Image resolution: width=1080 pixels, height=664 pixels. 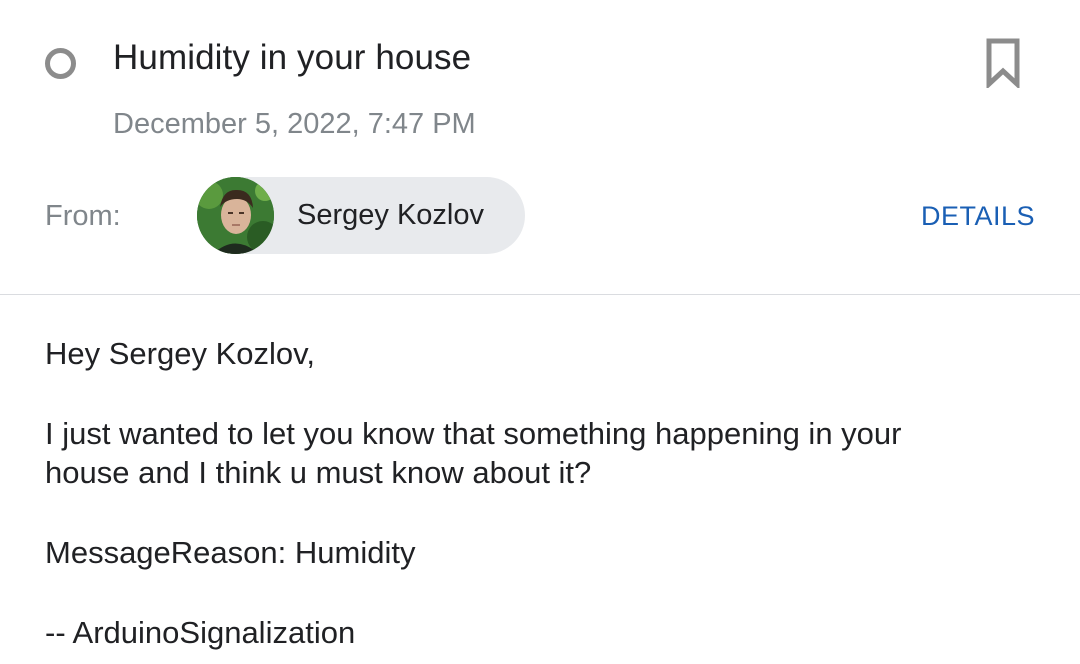 What do you see at coordinates (235, 215) in the screenshot?
I see `avatar` at bounding box center [235, 215].